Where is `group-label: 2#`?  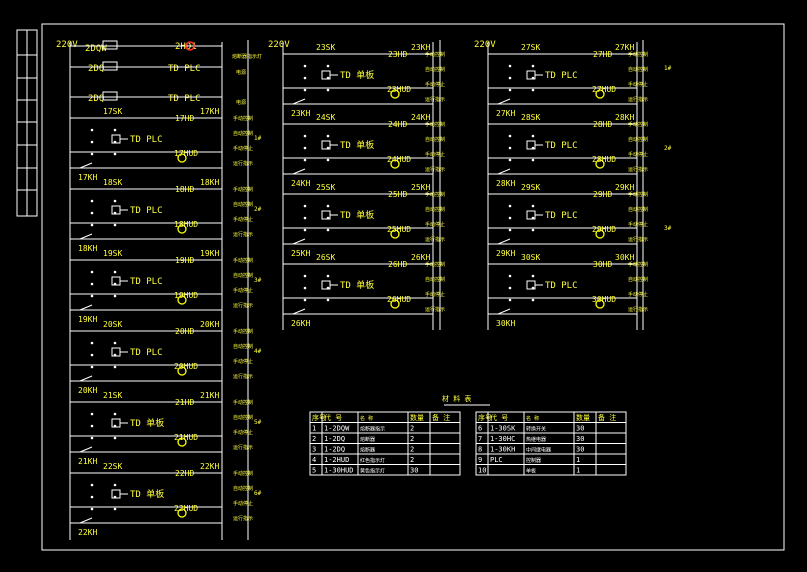
group-label: 2# is located at coordinates (258, 209).